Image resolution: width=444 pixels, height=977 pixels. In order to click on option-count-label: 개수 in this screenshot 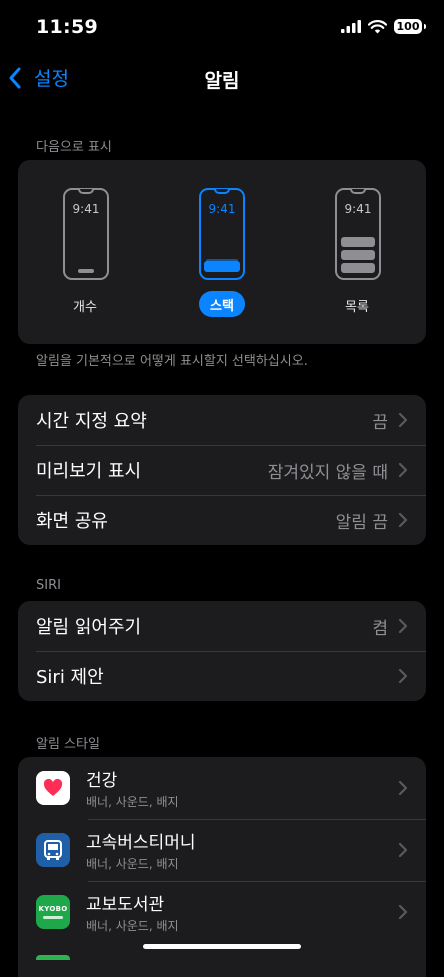, I will do `click(85, 307)`.